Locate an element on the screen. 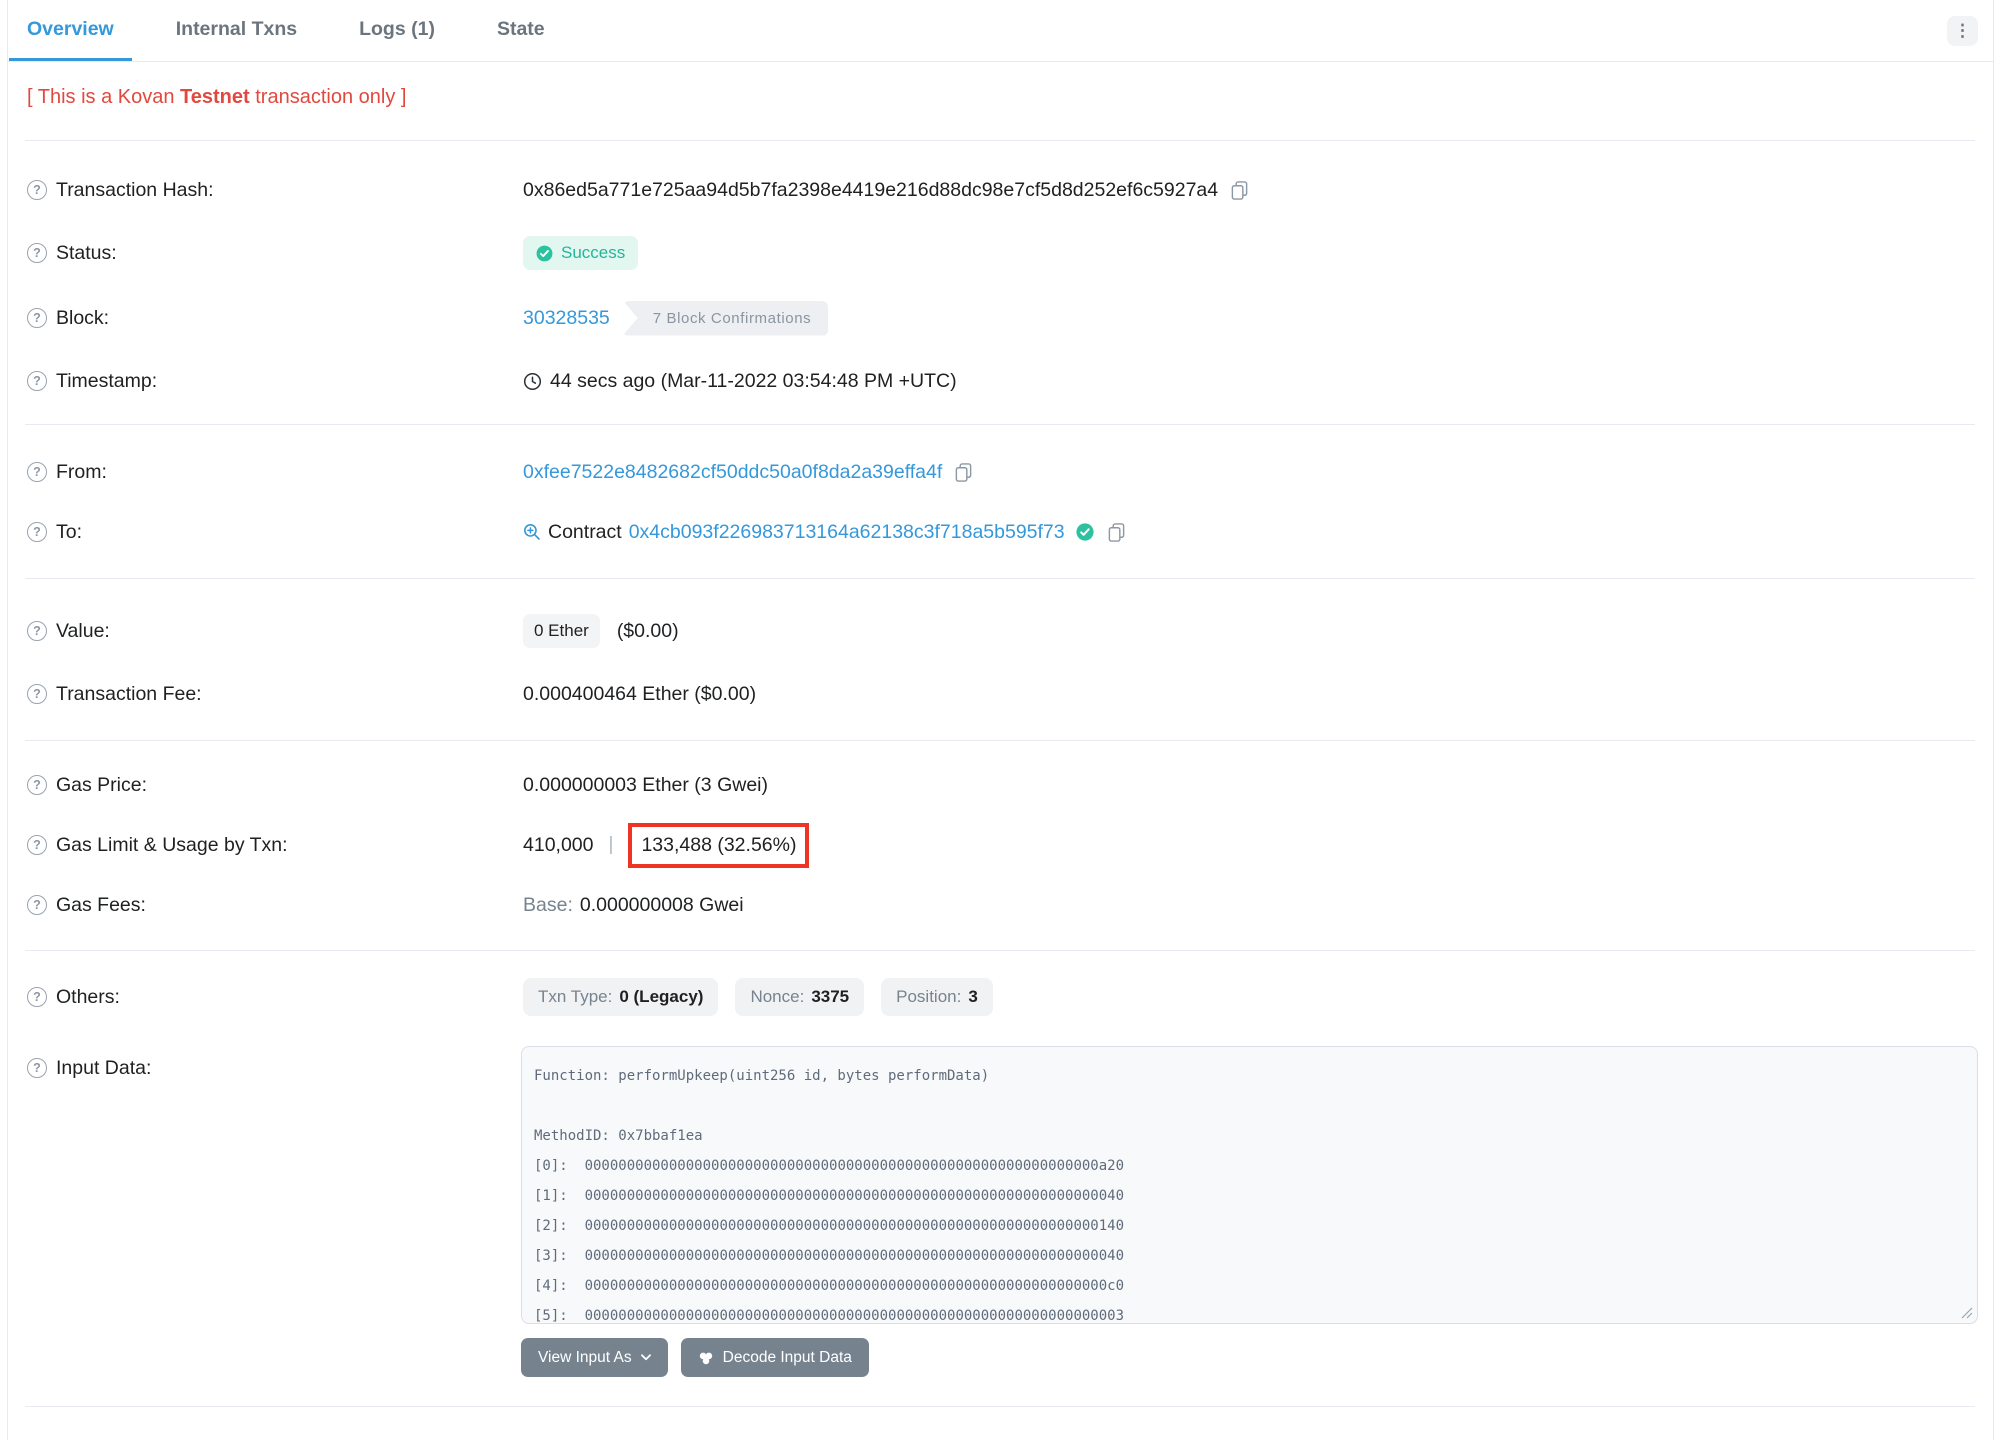  view-input-as-button: View Input As is located at coordinates (594, 1357).